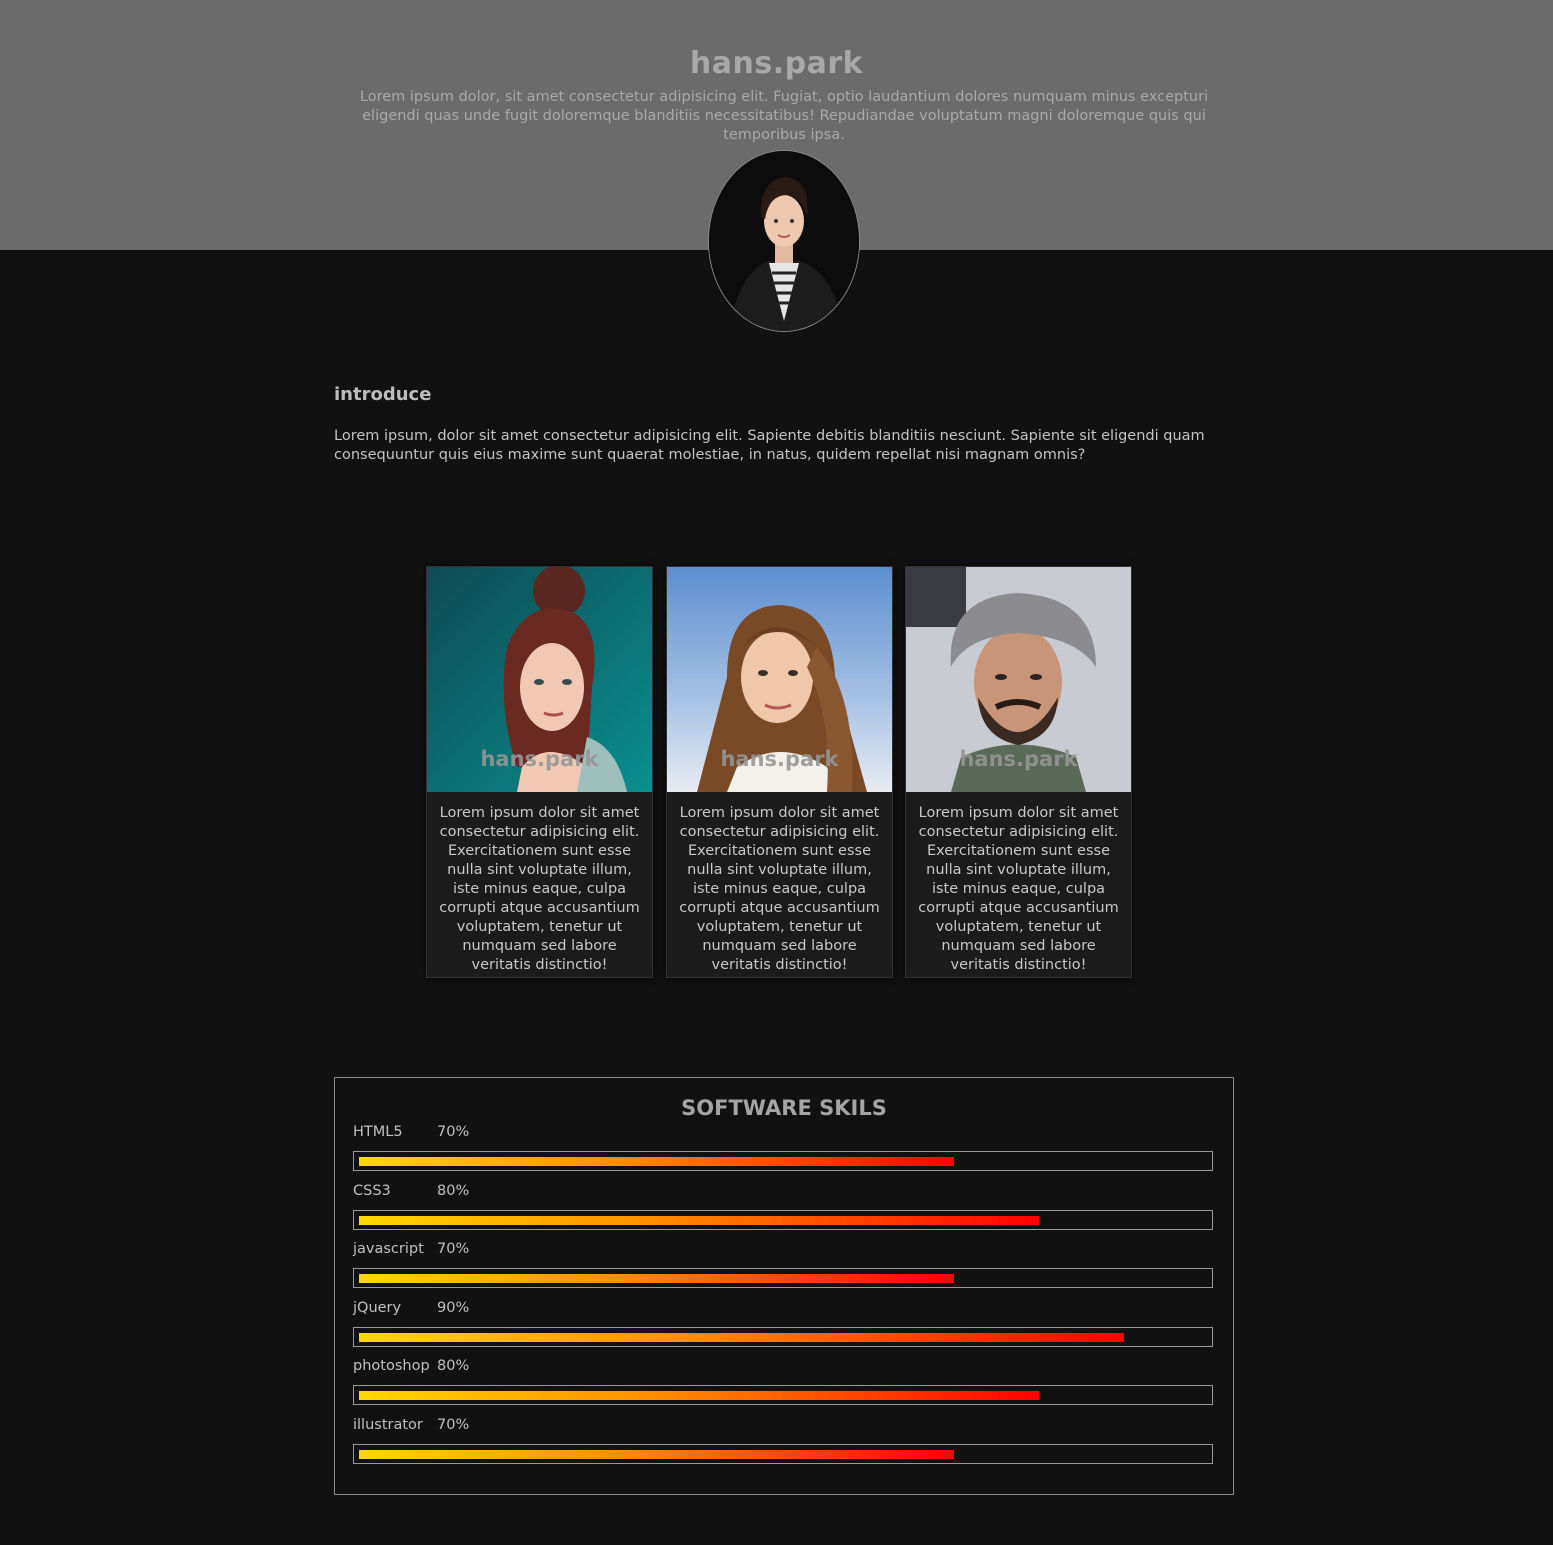 The width and height of the screenshot is (1553, 1545). Describe the element at coordinates (784, 1108) in the screenshot. I see `skills-title: SOFTWARE SKILS` at that location.